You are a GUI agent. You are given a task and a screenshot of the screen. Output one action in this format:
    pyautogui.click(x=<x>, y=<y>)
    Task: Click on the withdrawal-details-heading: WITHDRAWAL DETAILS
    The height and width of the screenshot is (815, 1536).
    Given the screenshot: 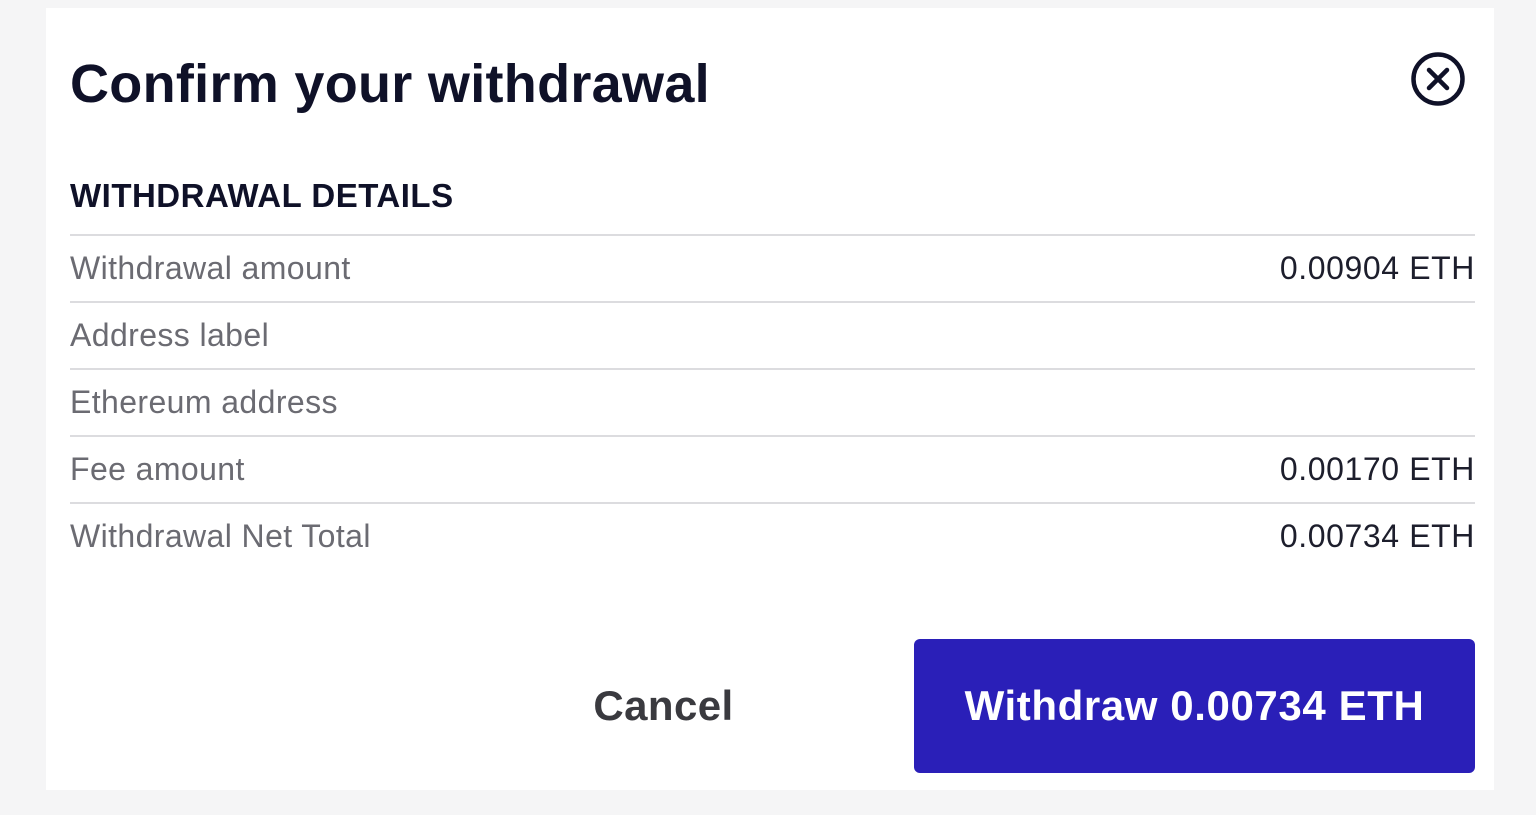 What is the action you would take?
    pyautogui.click(x=262, y=195)
    